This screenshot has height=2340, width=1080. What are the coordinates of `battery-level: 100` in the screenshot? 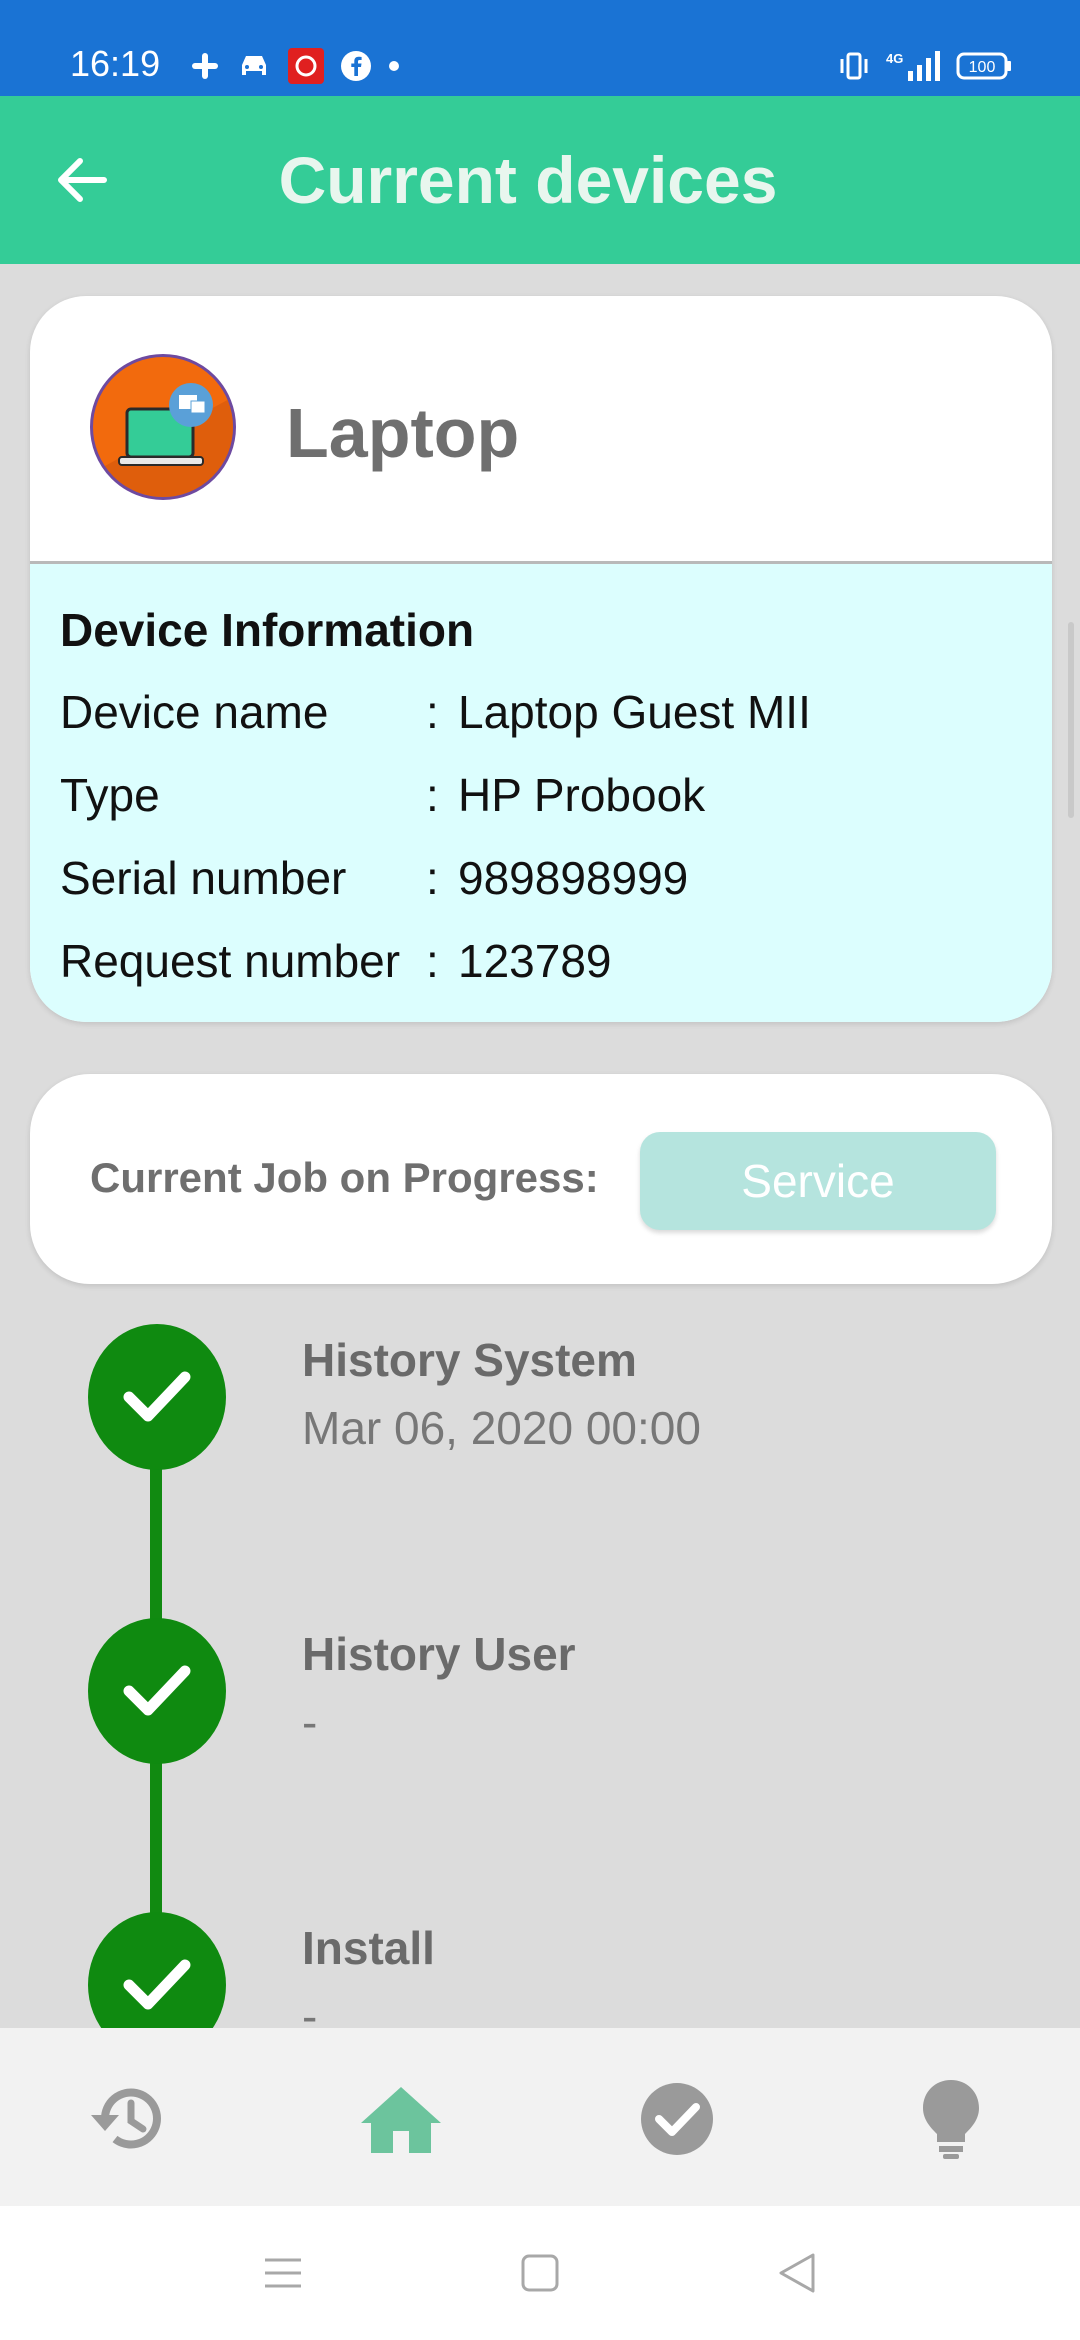 It's located at (982, 67).